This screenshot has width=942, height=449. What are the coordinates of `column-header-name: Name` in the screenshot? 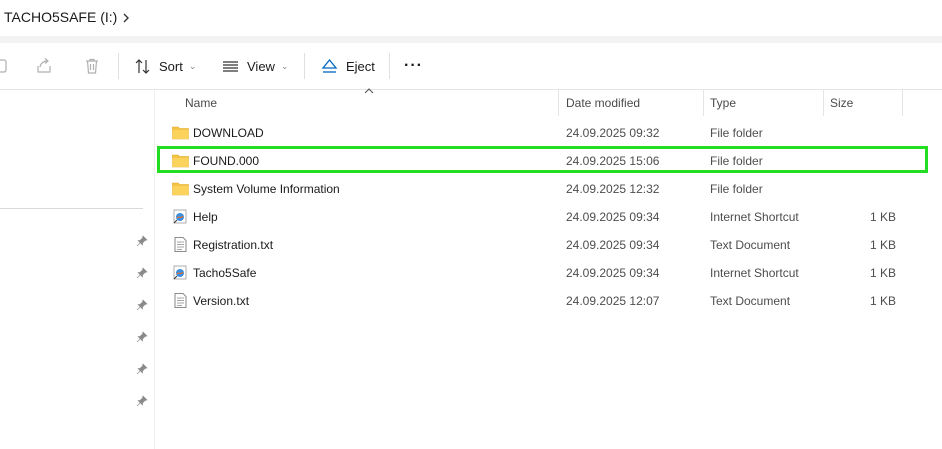 It's located at (201, 103).